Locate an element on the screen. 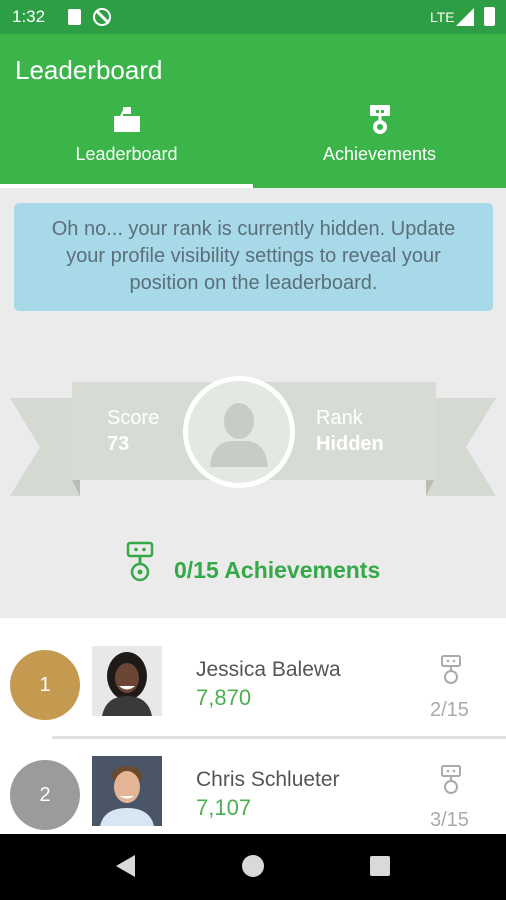 The height and width of the screenshot is (900, 506). signal-icon is located at coordinates (465, 17).